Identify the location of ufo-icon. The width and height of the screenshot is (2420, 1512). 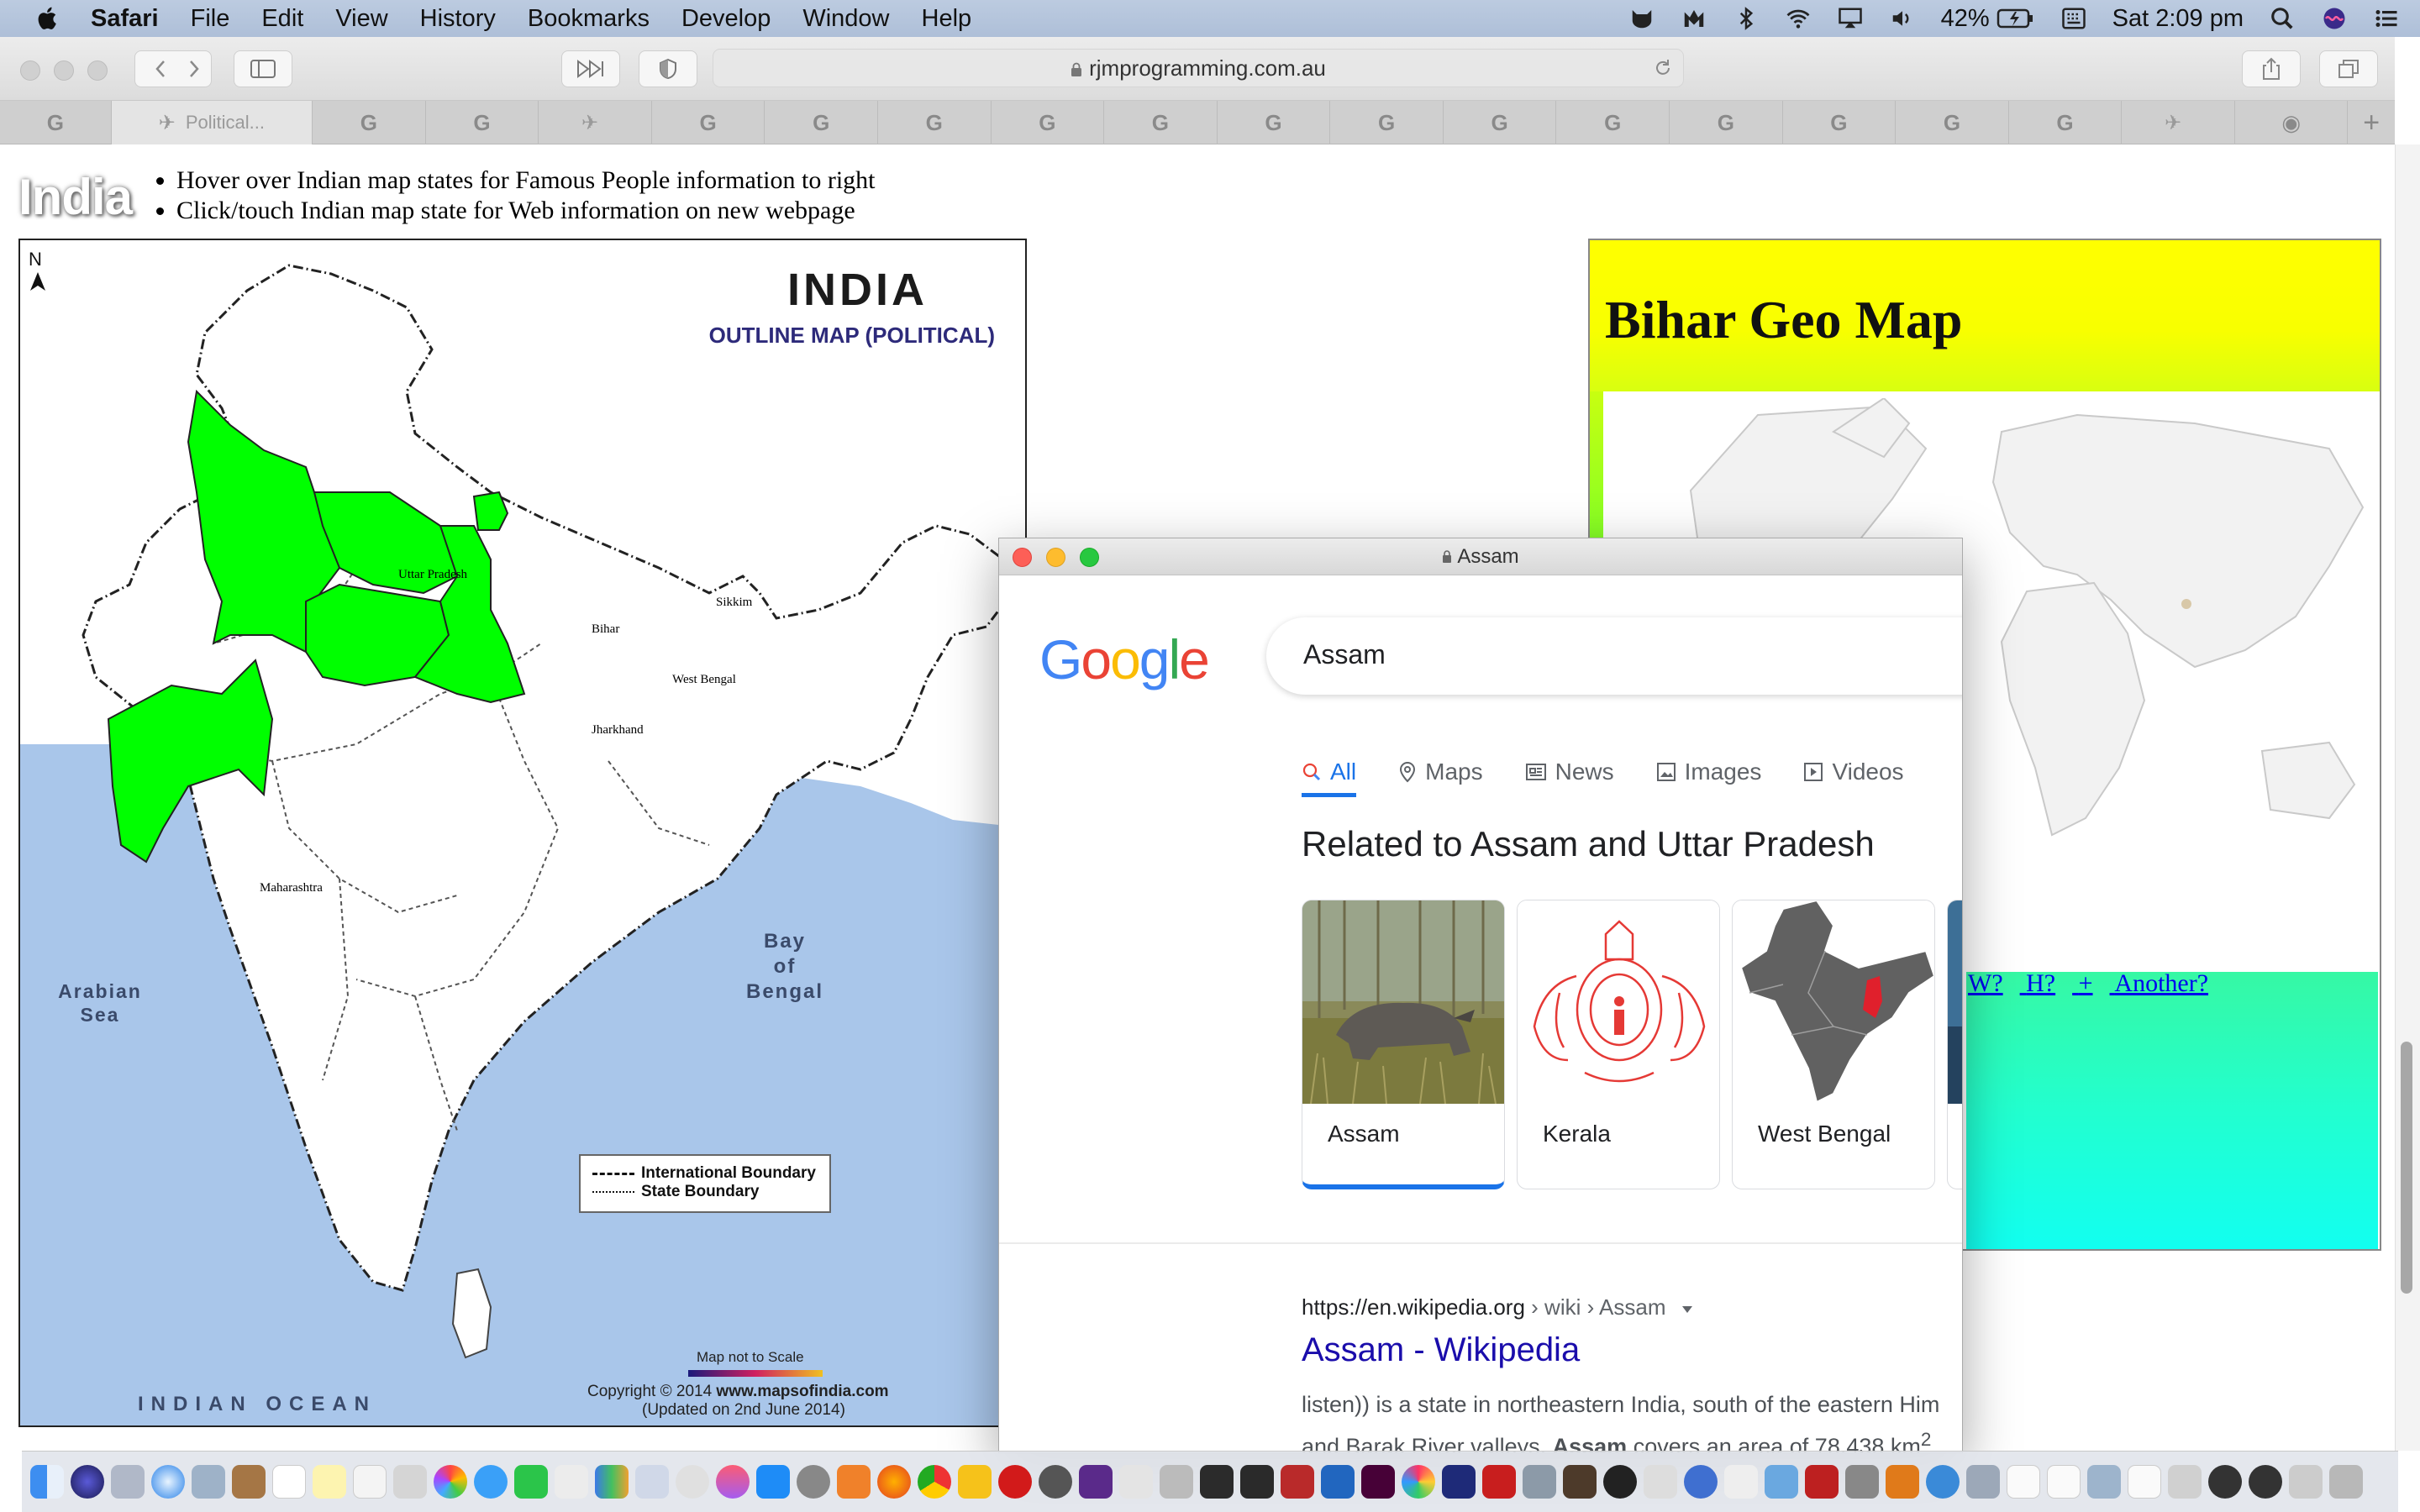
(1257, 1482).